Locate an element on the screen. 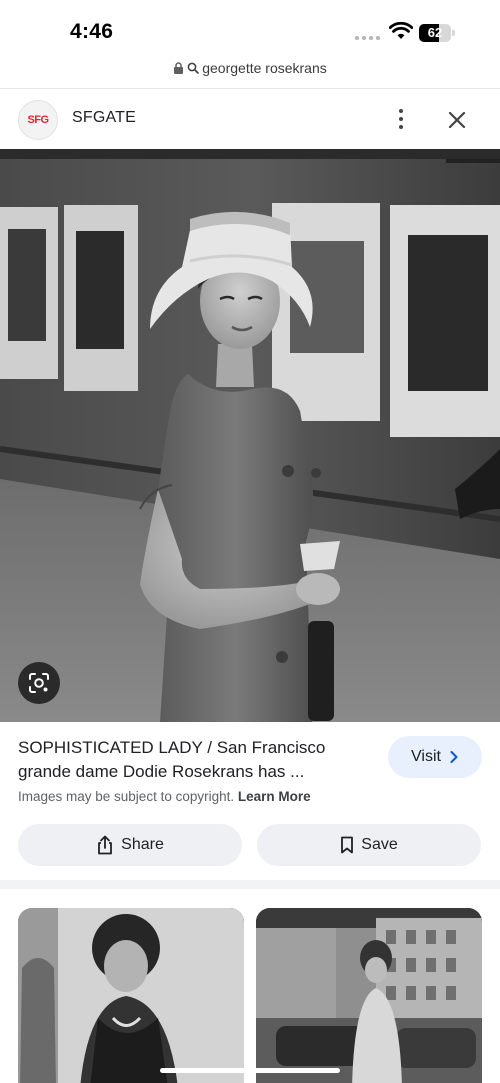 This screenshot has height=1083, width=500. home-indicator is located at coordinates (250, 1070).